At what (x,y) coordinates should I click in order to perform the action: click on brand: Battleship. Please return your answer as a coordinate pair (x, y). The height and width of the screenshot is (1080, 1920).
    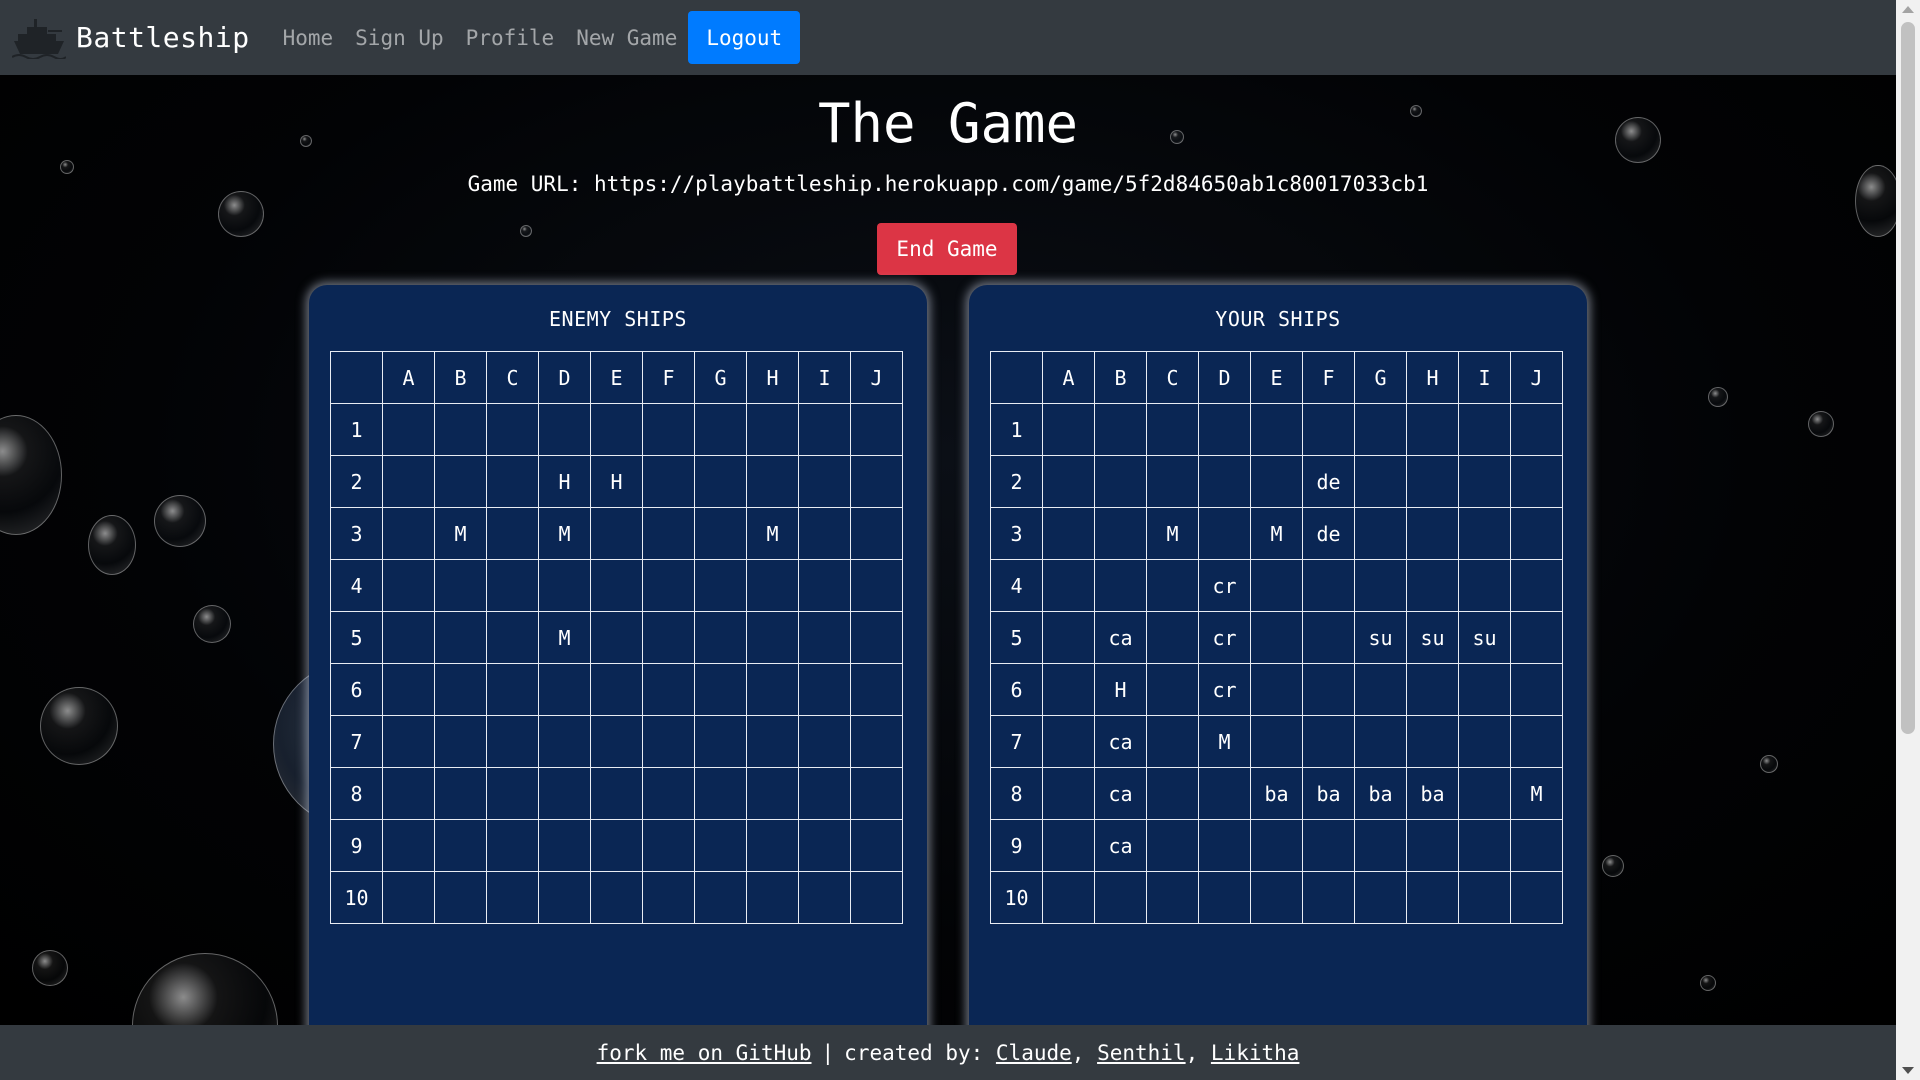
    Looking at the image, I should click on (131, 38).